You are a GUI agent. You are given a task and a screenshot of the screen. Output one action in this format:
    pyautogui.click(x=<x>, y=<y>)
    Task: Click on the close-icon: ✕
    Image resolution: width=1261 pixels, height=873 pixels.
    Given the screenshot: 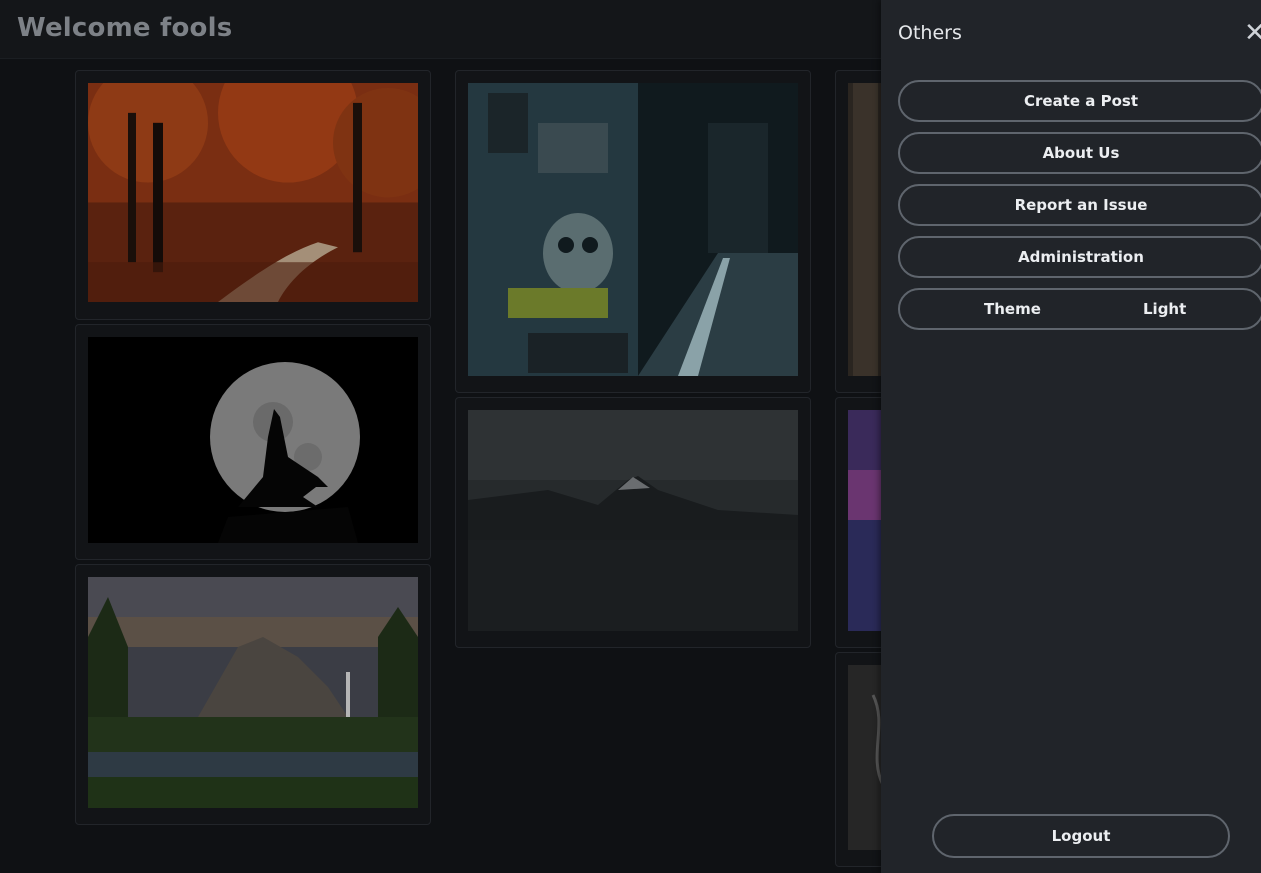 What is the action you would take?
    pyautogui.click(x=1252, y=33)
    